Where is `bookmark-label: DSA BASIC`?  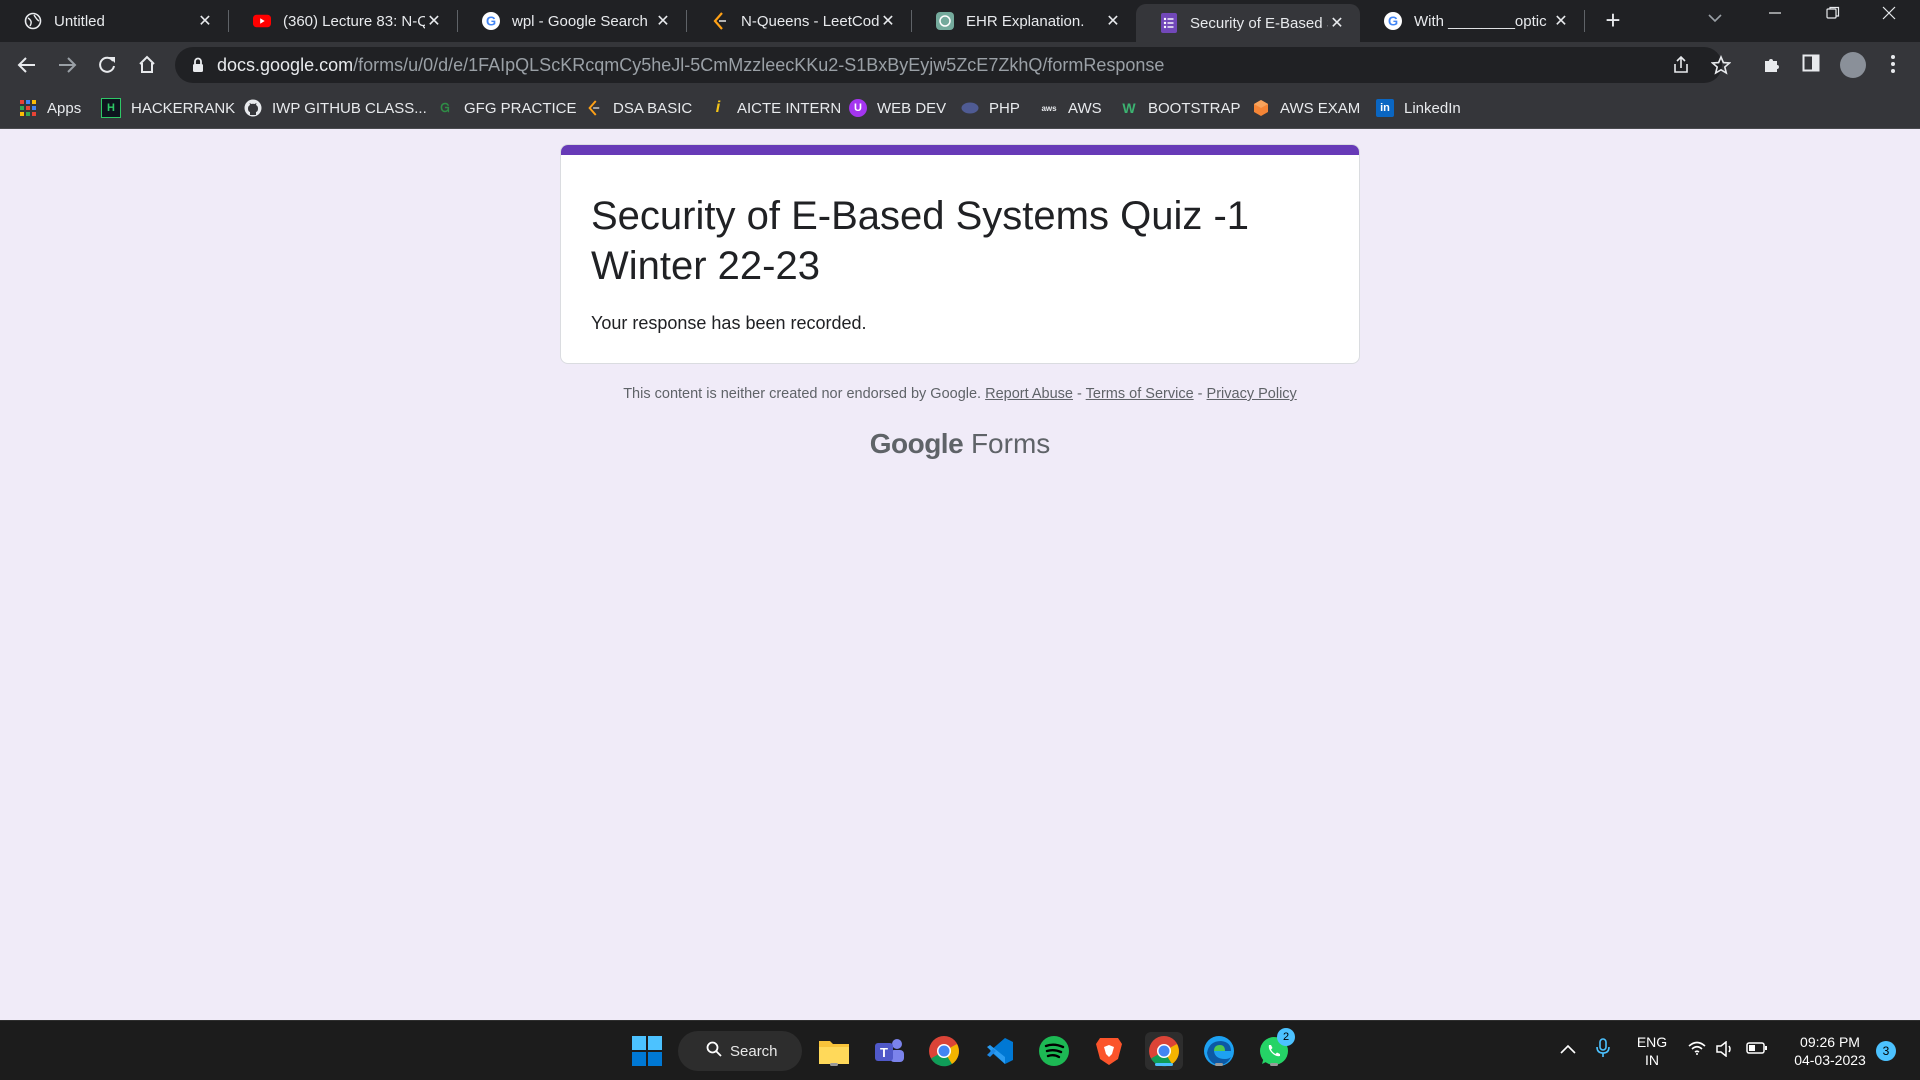 bookmark-label: DSA BASIC is located at coordinates (653, 108).